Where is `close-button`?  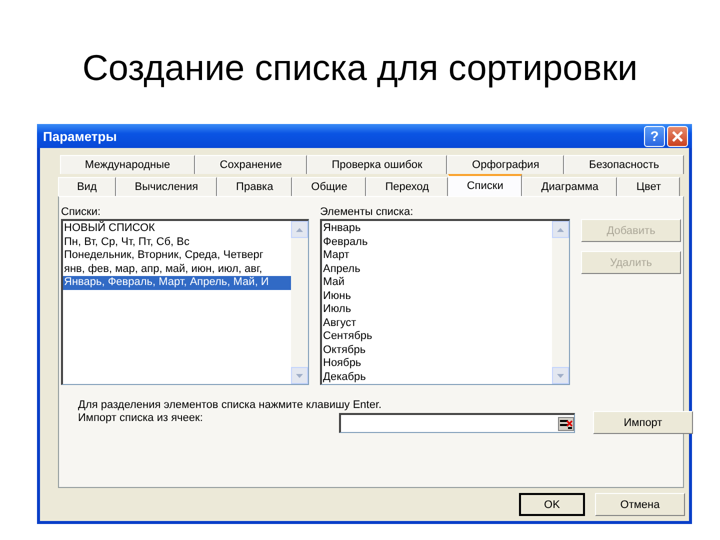 close-button is located at coordinates (677, 136).